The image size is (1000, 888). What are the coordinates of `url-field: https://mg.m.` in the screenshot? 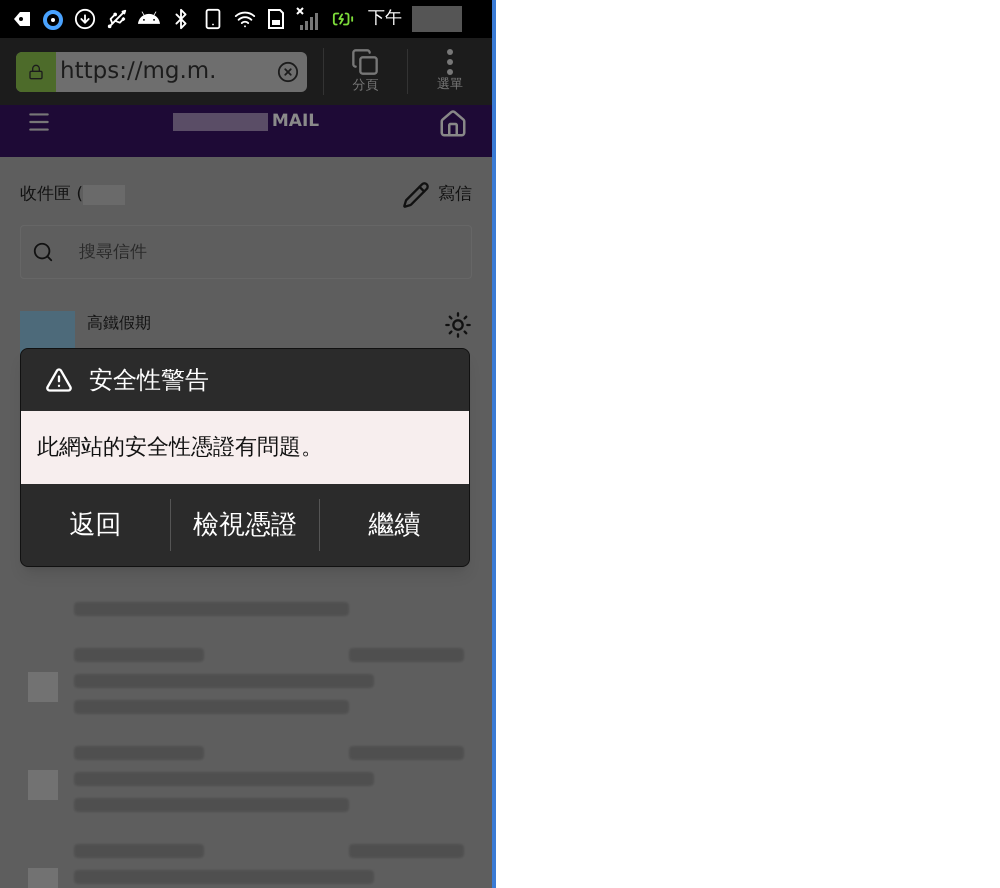 It's located at (161, 72).